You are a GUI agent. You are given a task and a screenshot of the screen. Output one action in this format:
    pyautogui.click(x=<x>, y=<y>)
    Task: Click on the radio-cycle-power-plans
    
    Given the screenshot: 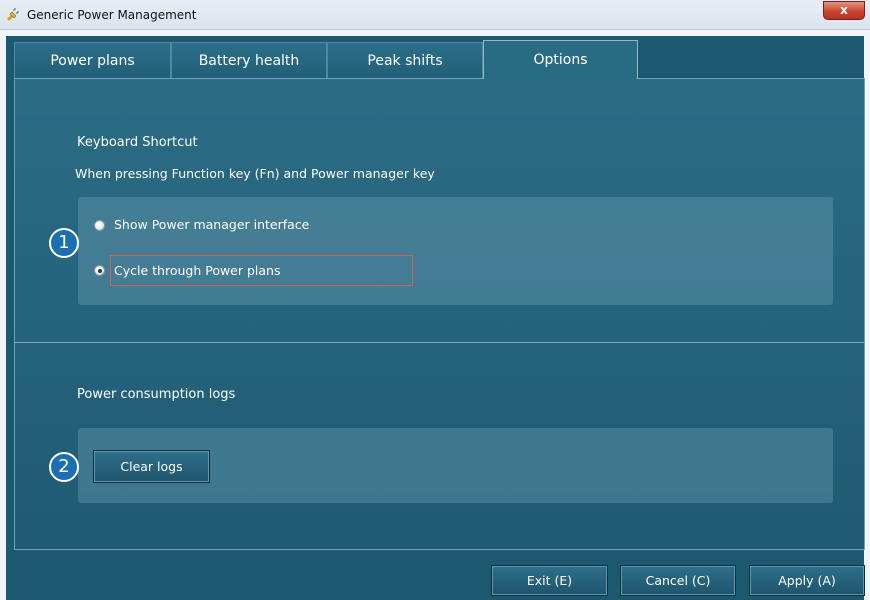 What is the action you would take?
    pyautogui.click(x=99, y=270)
    